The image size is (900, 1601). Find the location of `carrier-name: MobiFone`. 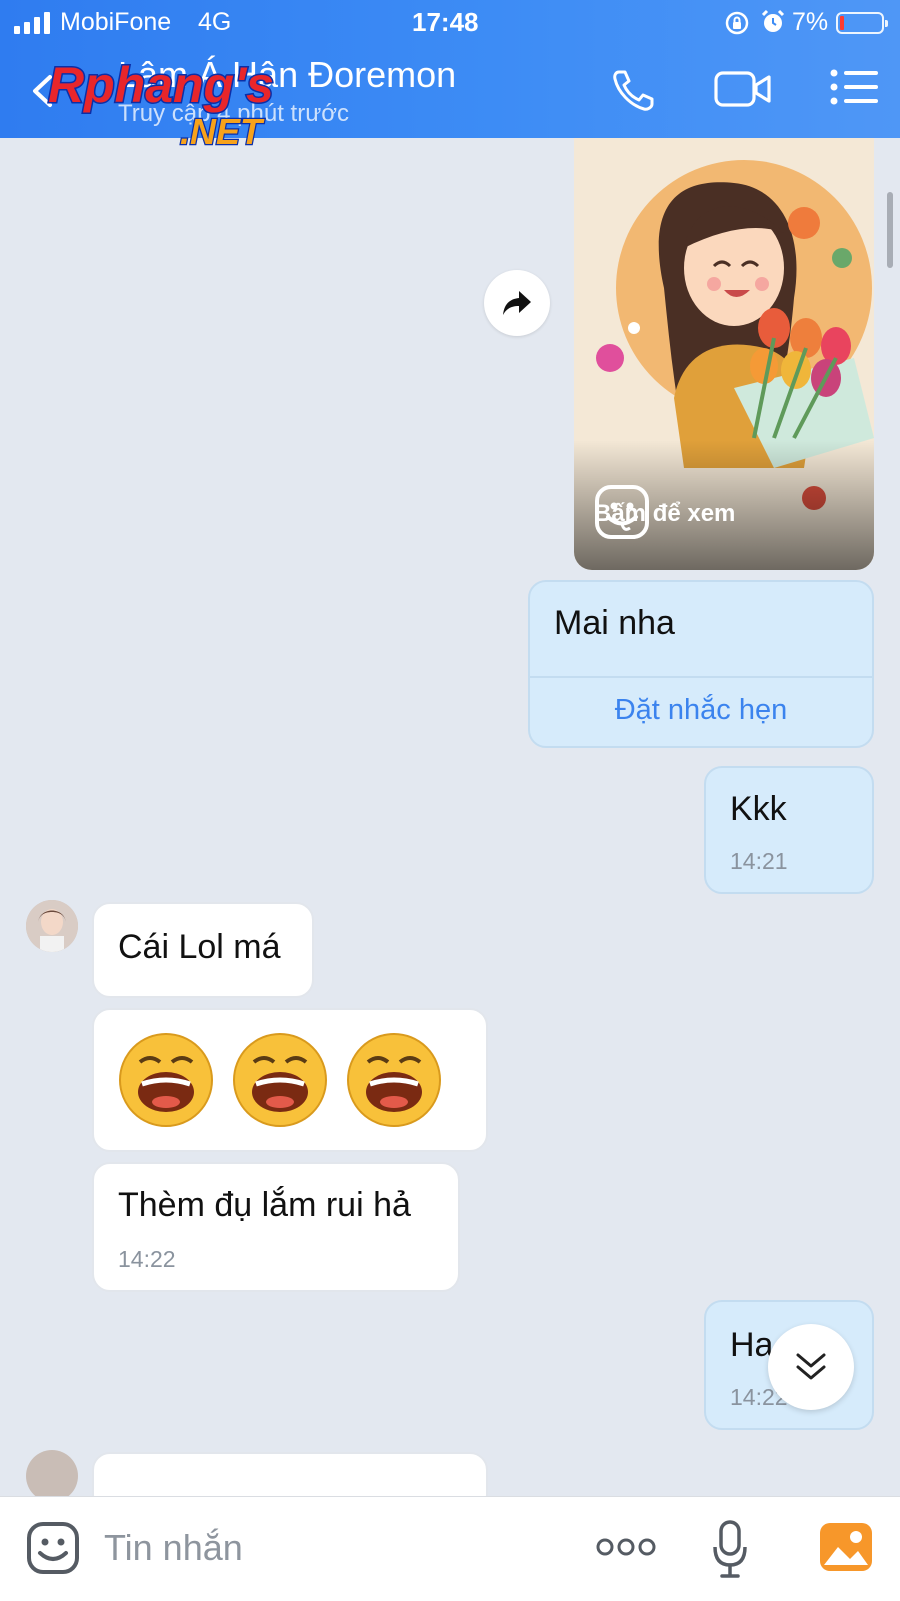

carrier-name: MobiFone is located at coordinates (116, 22).